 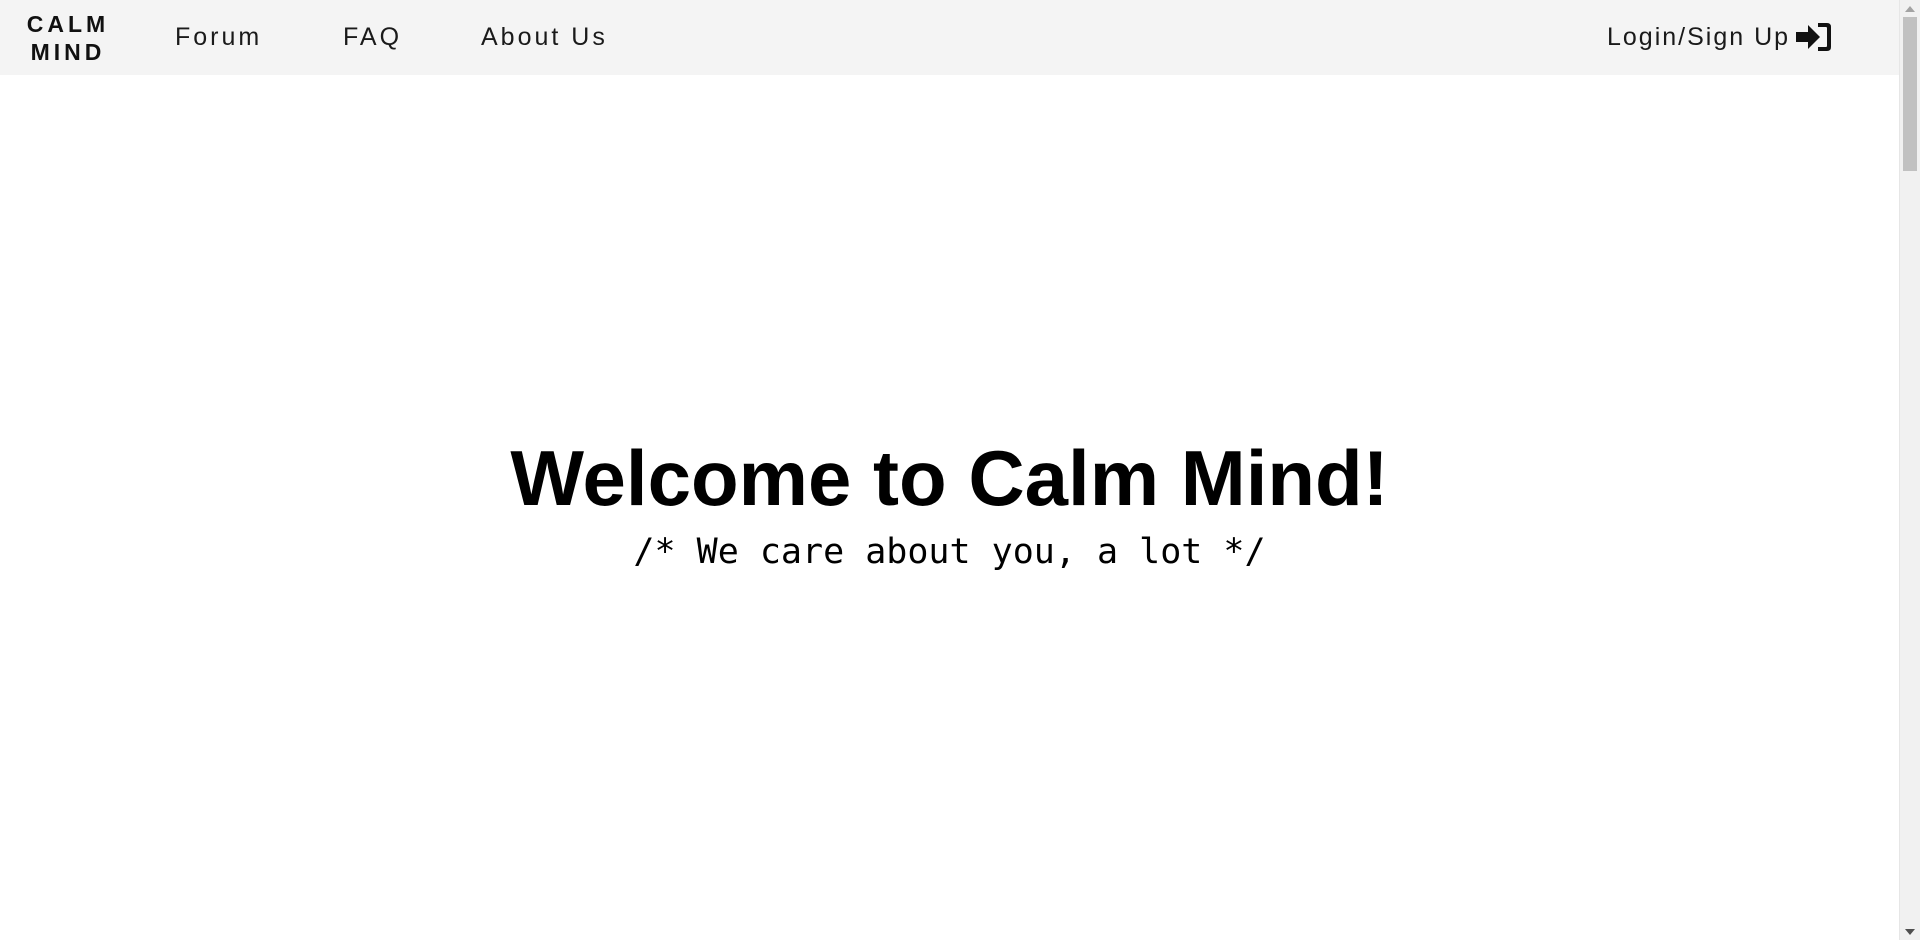 What do you see at coordinates (949, 552) in the screenshot?
I see `hero-subtitle: /* We care about you, a lot */` at bounding box center [949, 552].